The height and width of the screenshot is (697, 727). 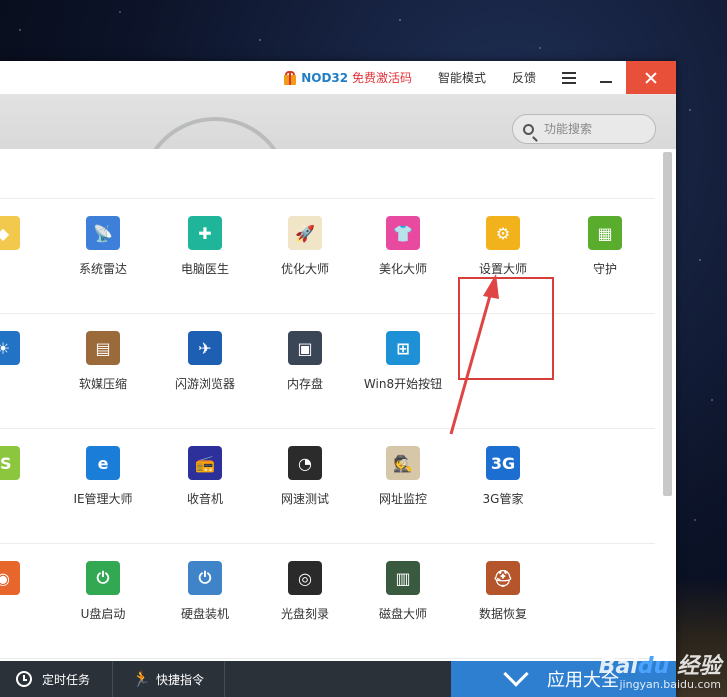 What do you see at coordinates (605, 233) in the screenshot?
I see `shield-icon: ▦` at bounding box center [605, 233].